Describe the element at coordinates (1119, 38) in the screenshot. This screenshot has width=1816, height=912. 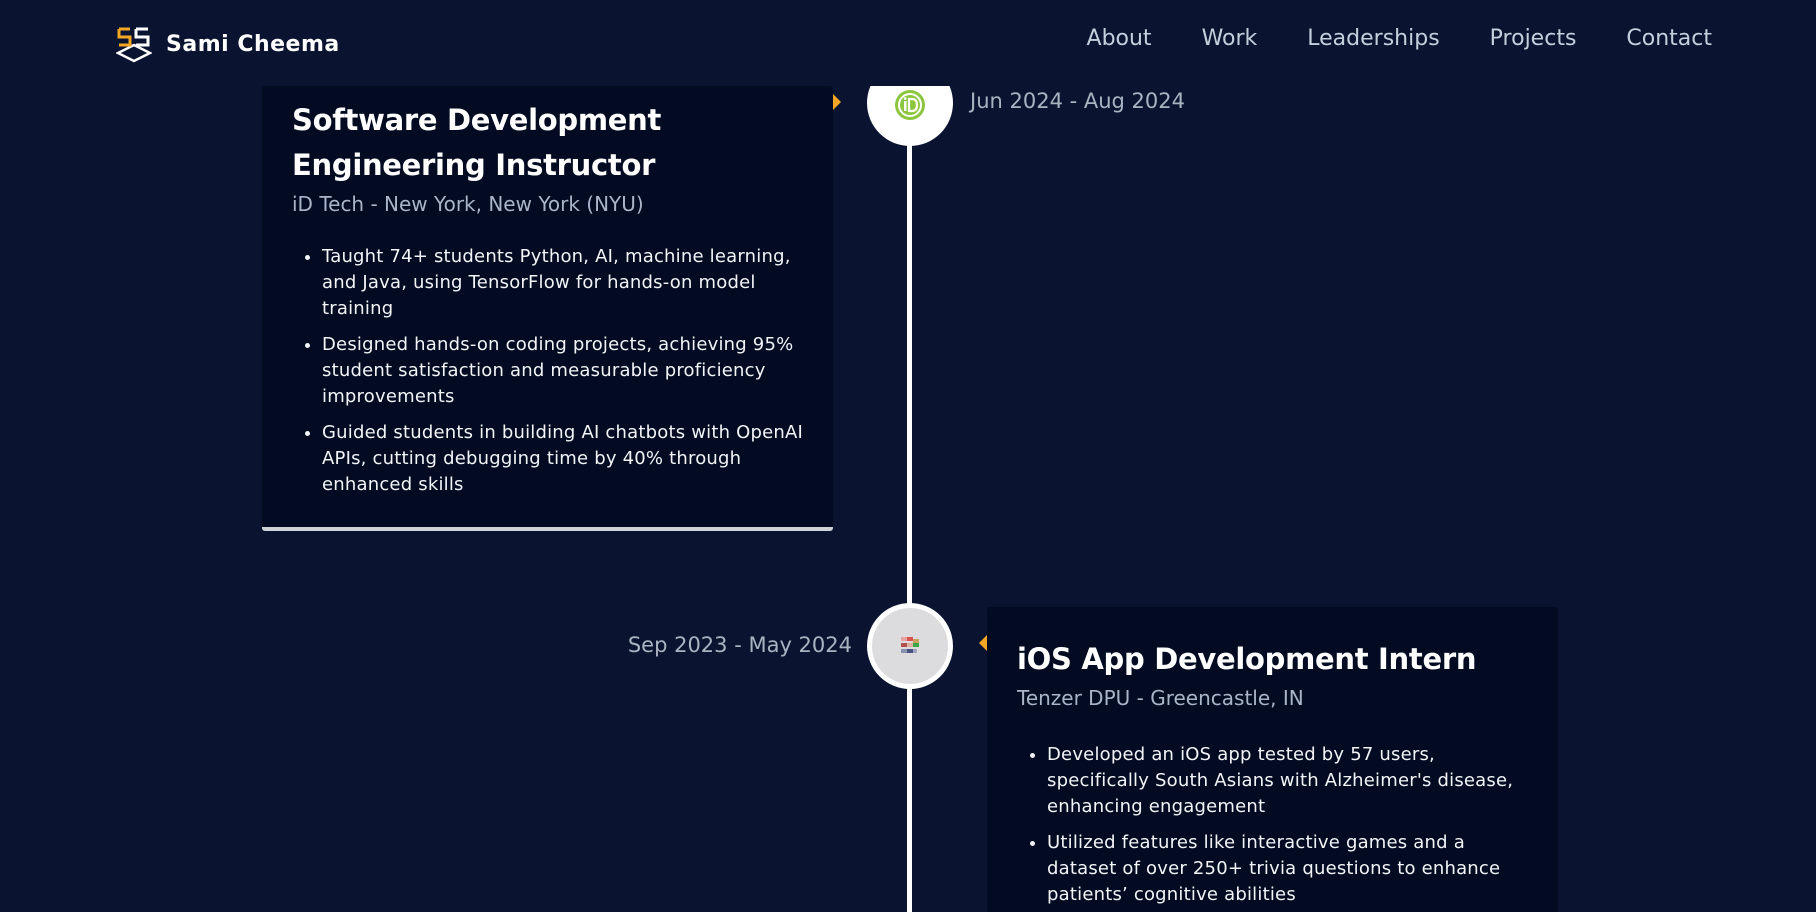
I see `nav-link-about: About` at that location.